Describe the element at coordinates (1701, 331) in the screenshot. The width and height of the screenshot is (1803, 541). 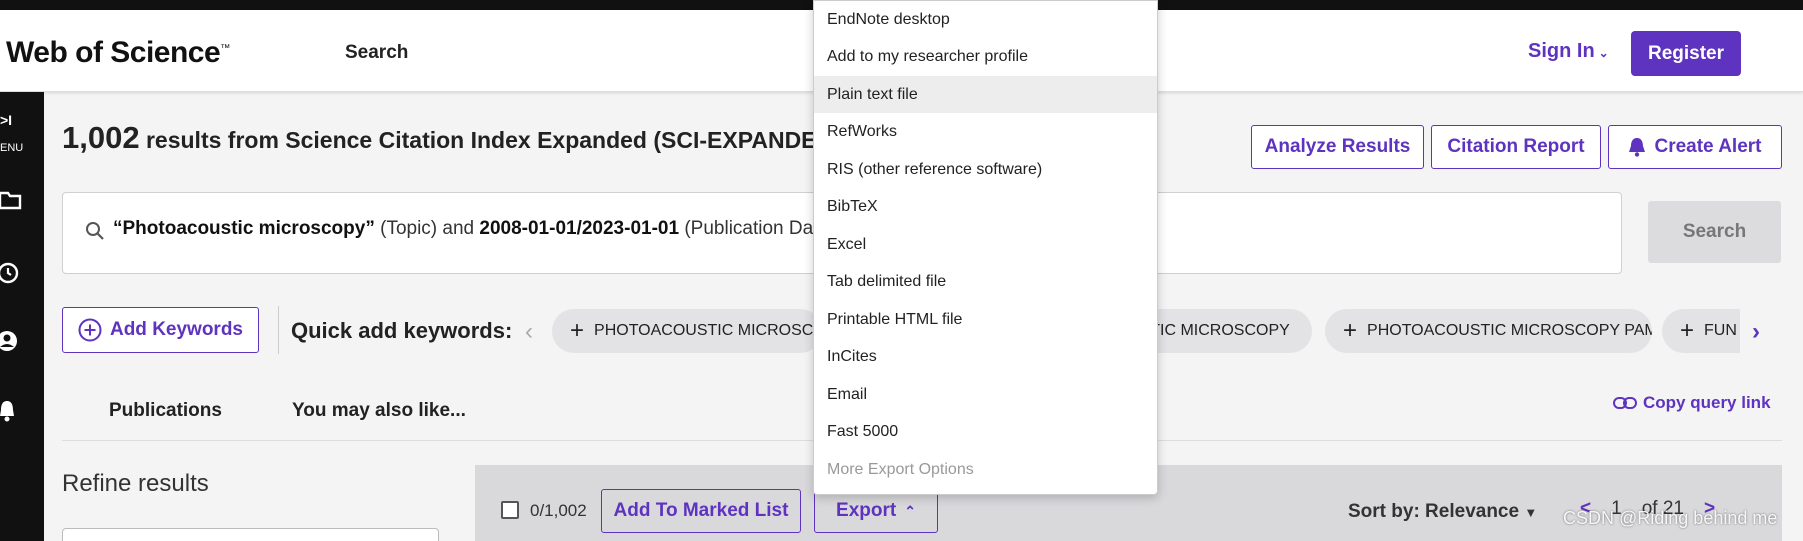
I see `keyword-chip: + FUN` at that location.